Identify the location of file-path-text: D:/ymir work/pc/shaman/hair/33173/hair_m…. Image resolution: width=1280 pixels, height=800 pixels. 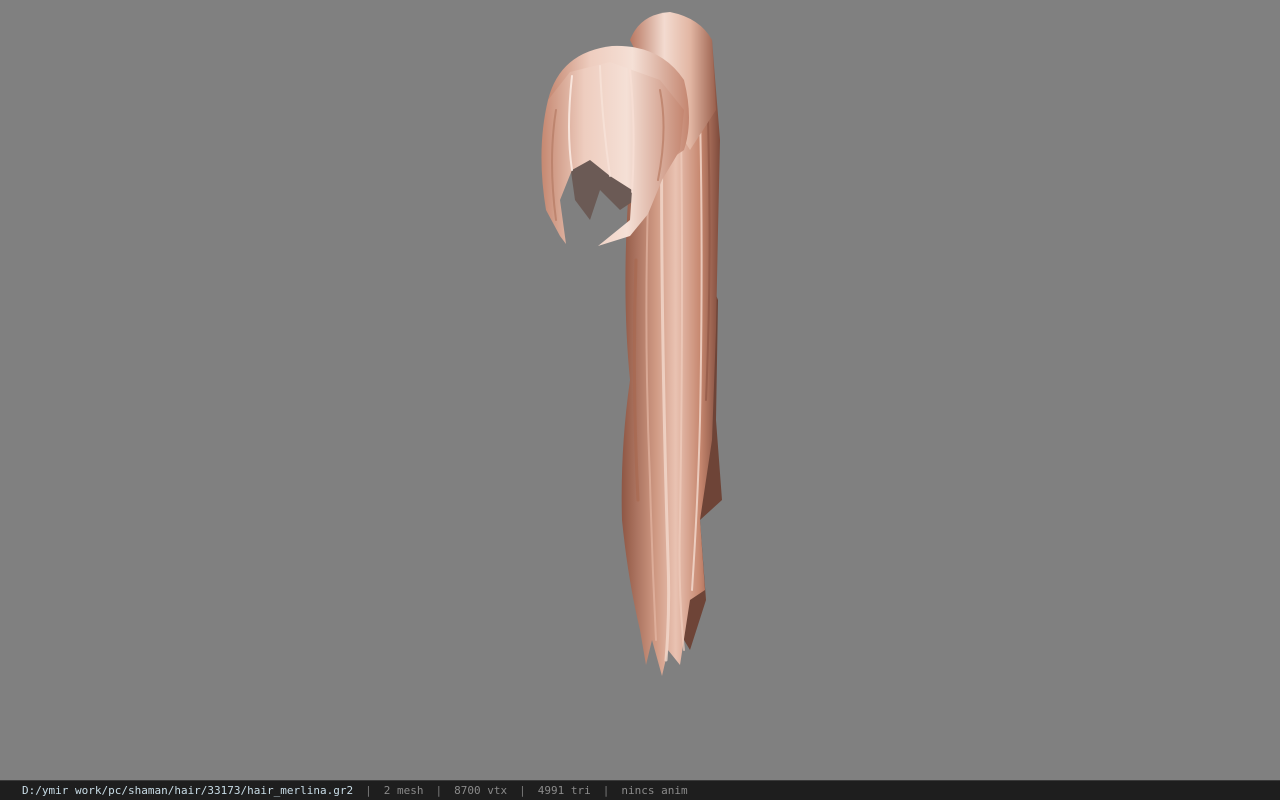
(188, 790).